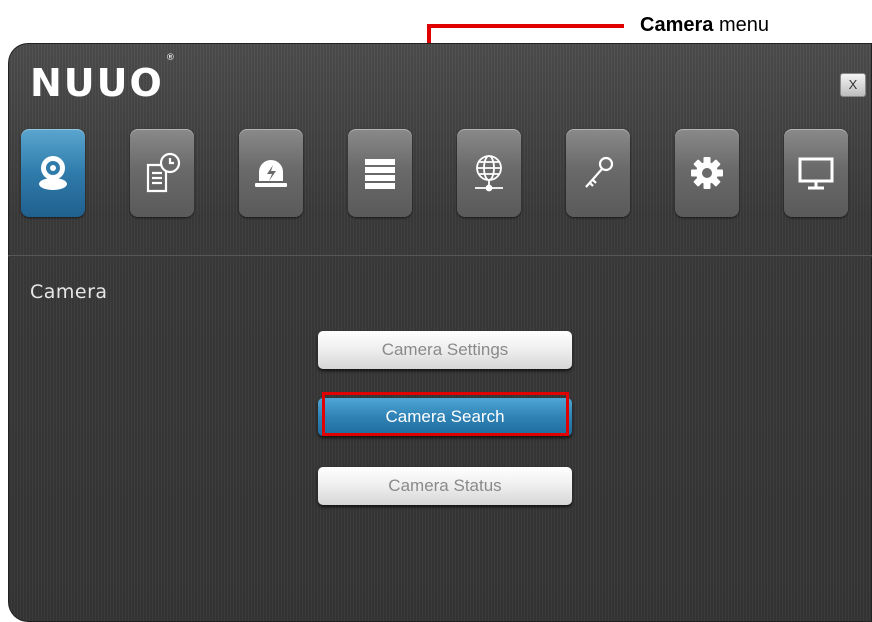 The image size is (872, 622). I want to click on toolbar-network-button, so click(489, 173).